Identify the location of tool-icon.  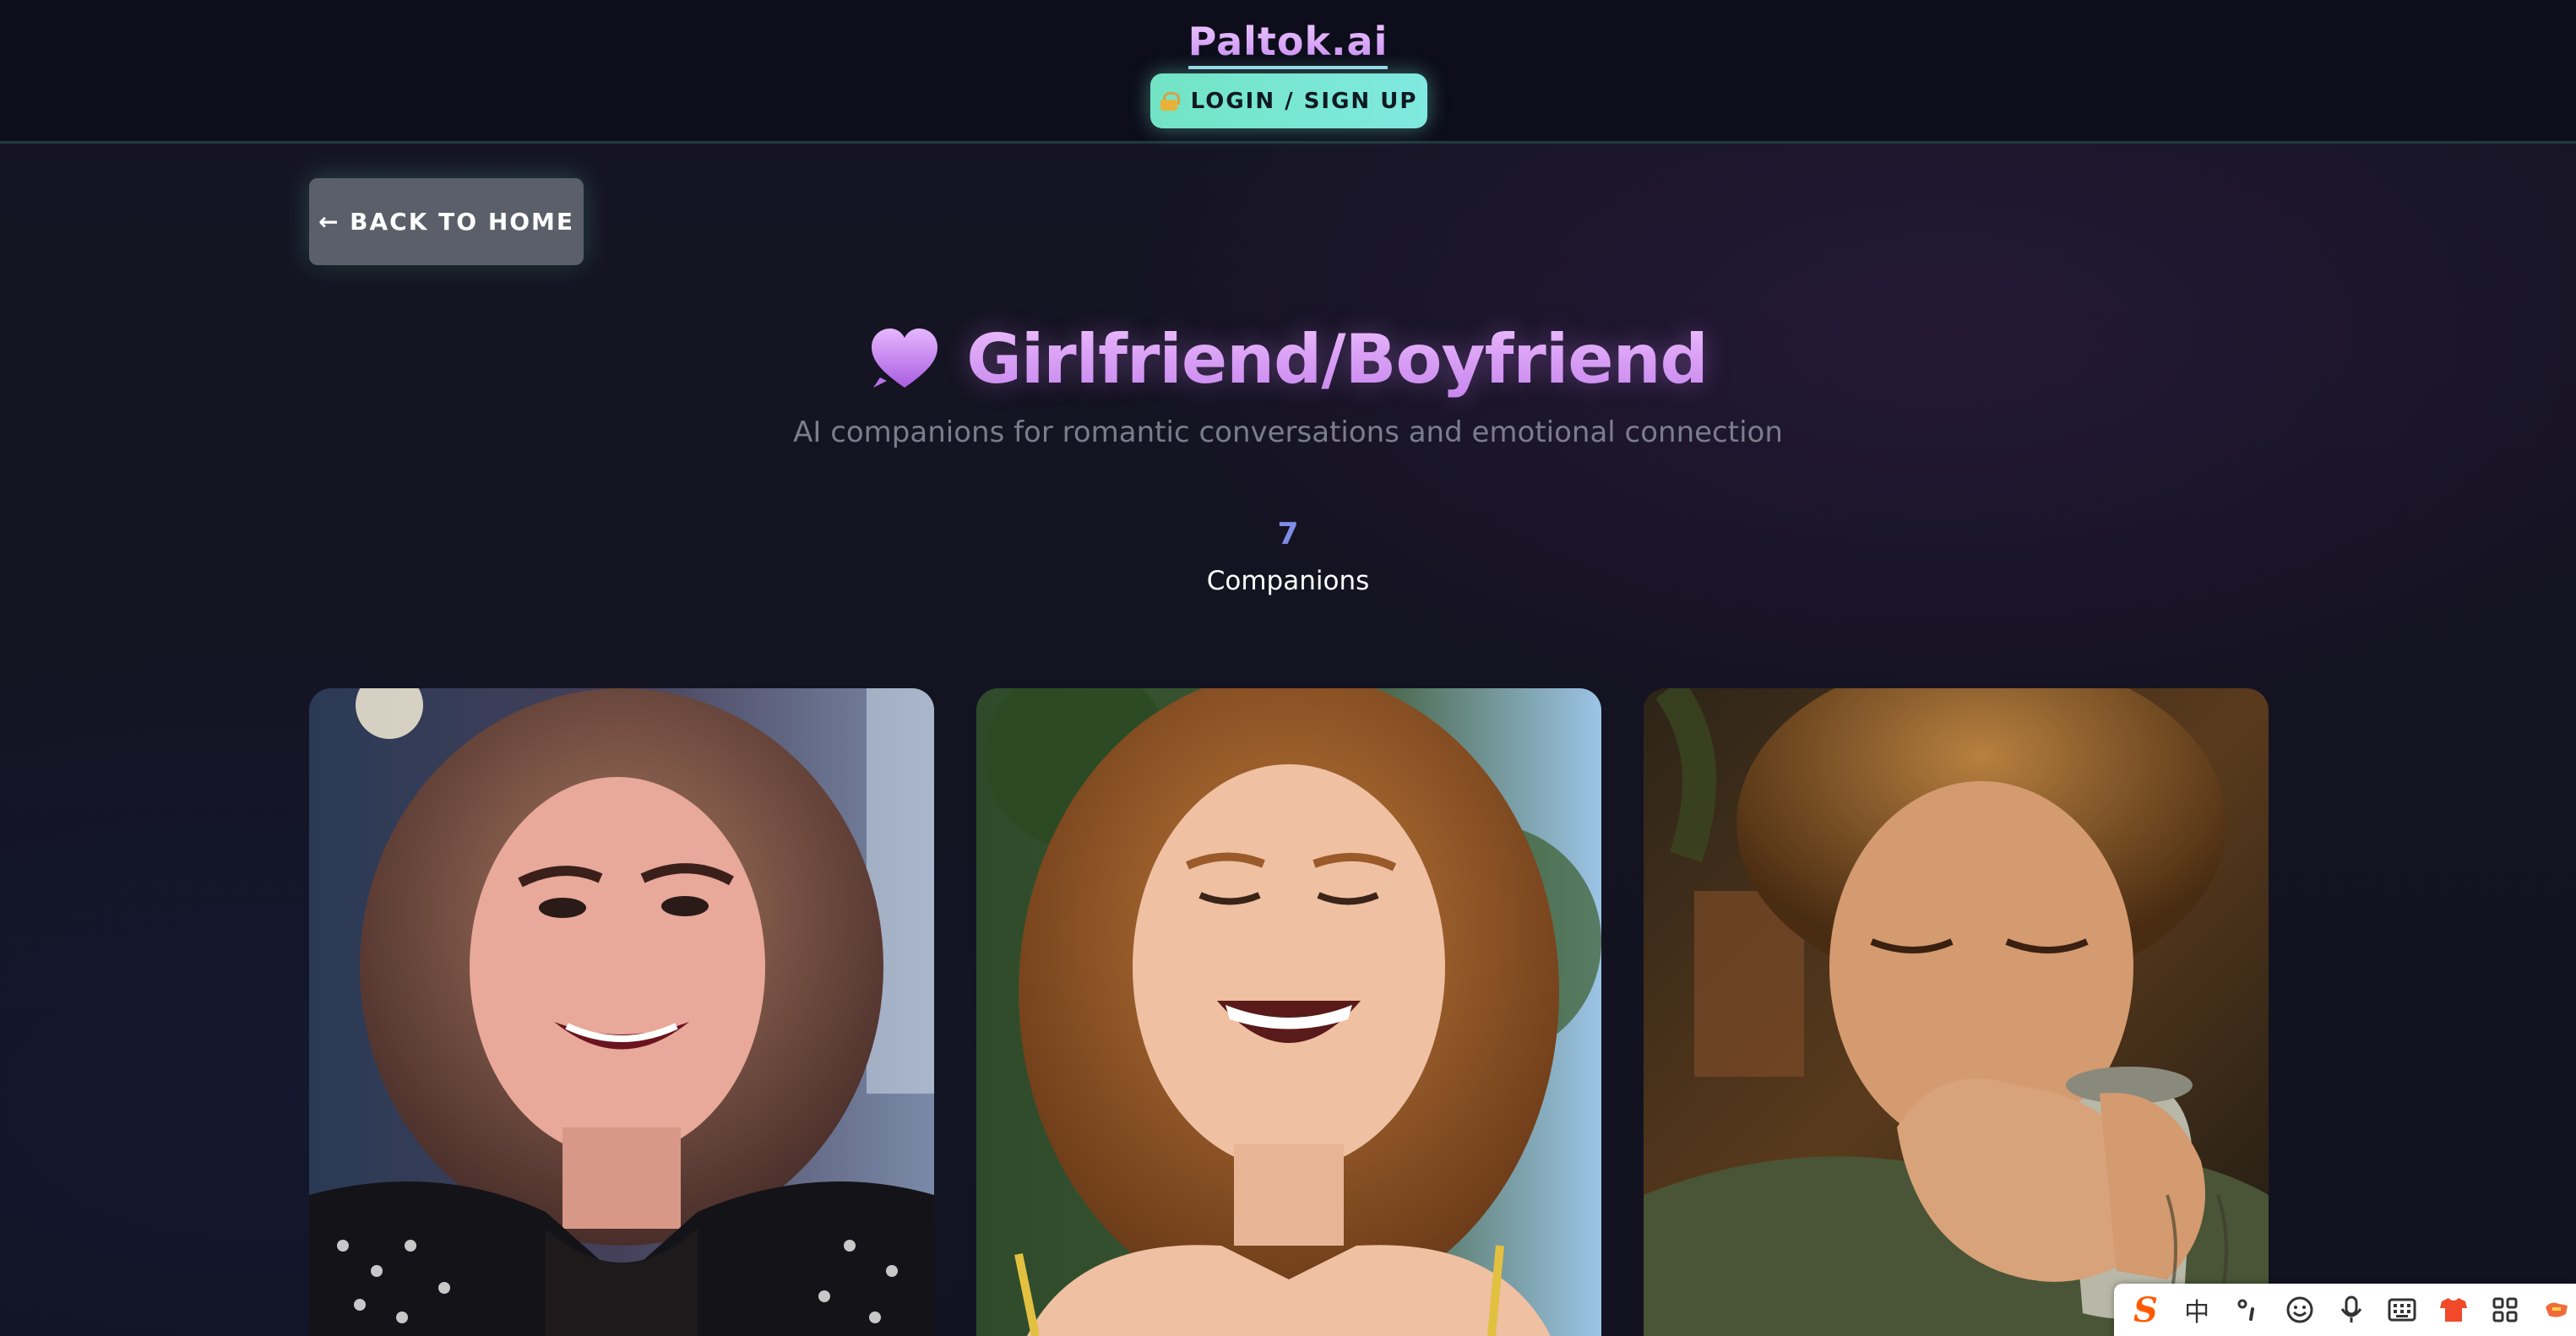
(2556, 1310).